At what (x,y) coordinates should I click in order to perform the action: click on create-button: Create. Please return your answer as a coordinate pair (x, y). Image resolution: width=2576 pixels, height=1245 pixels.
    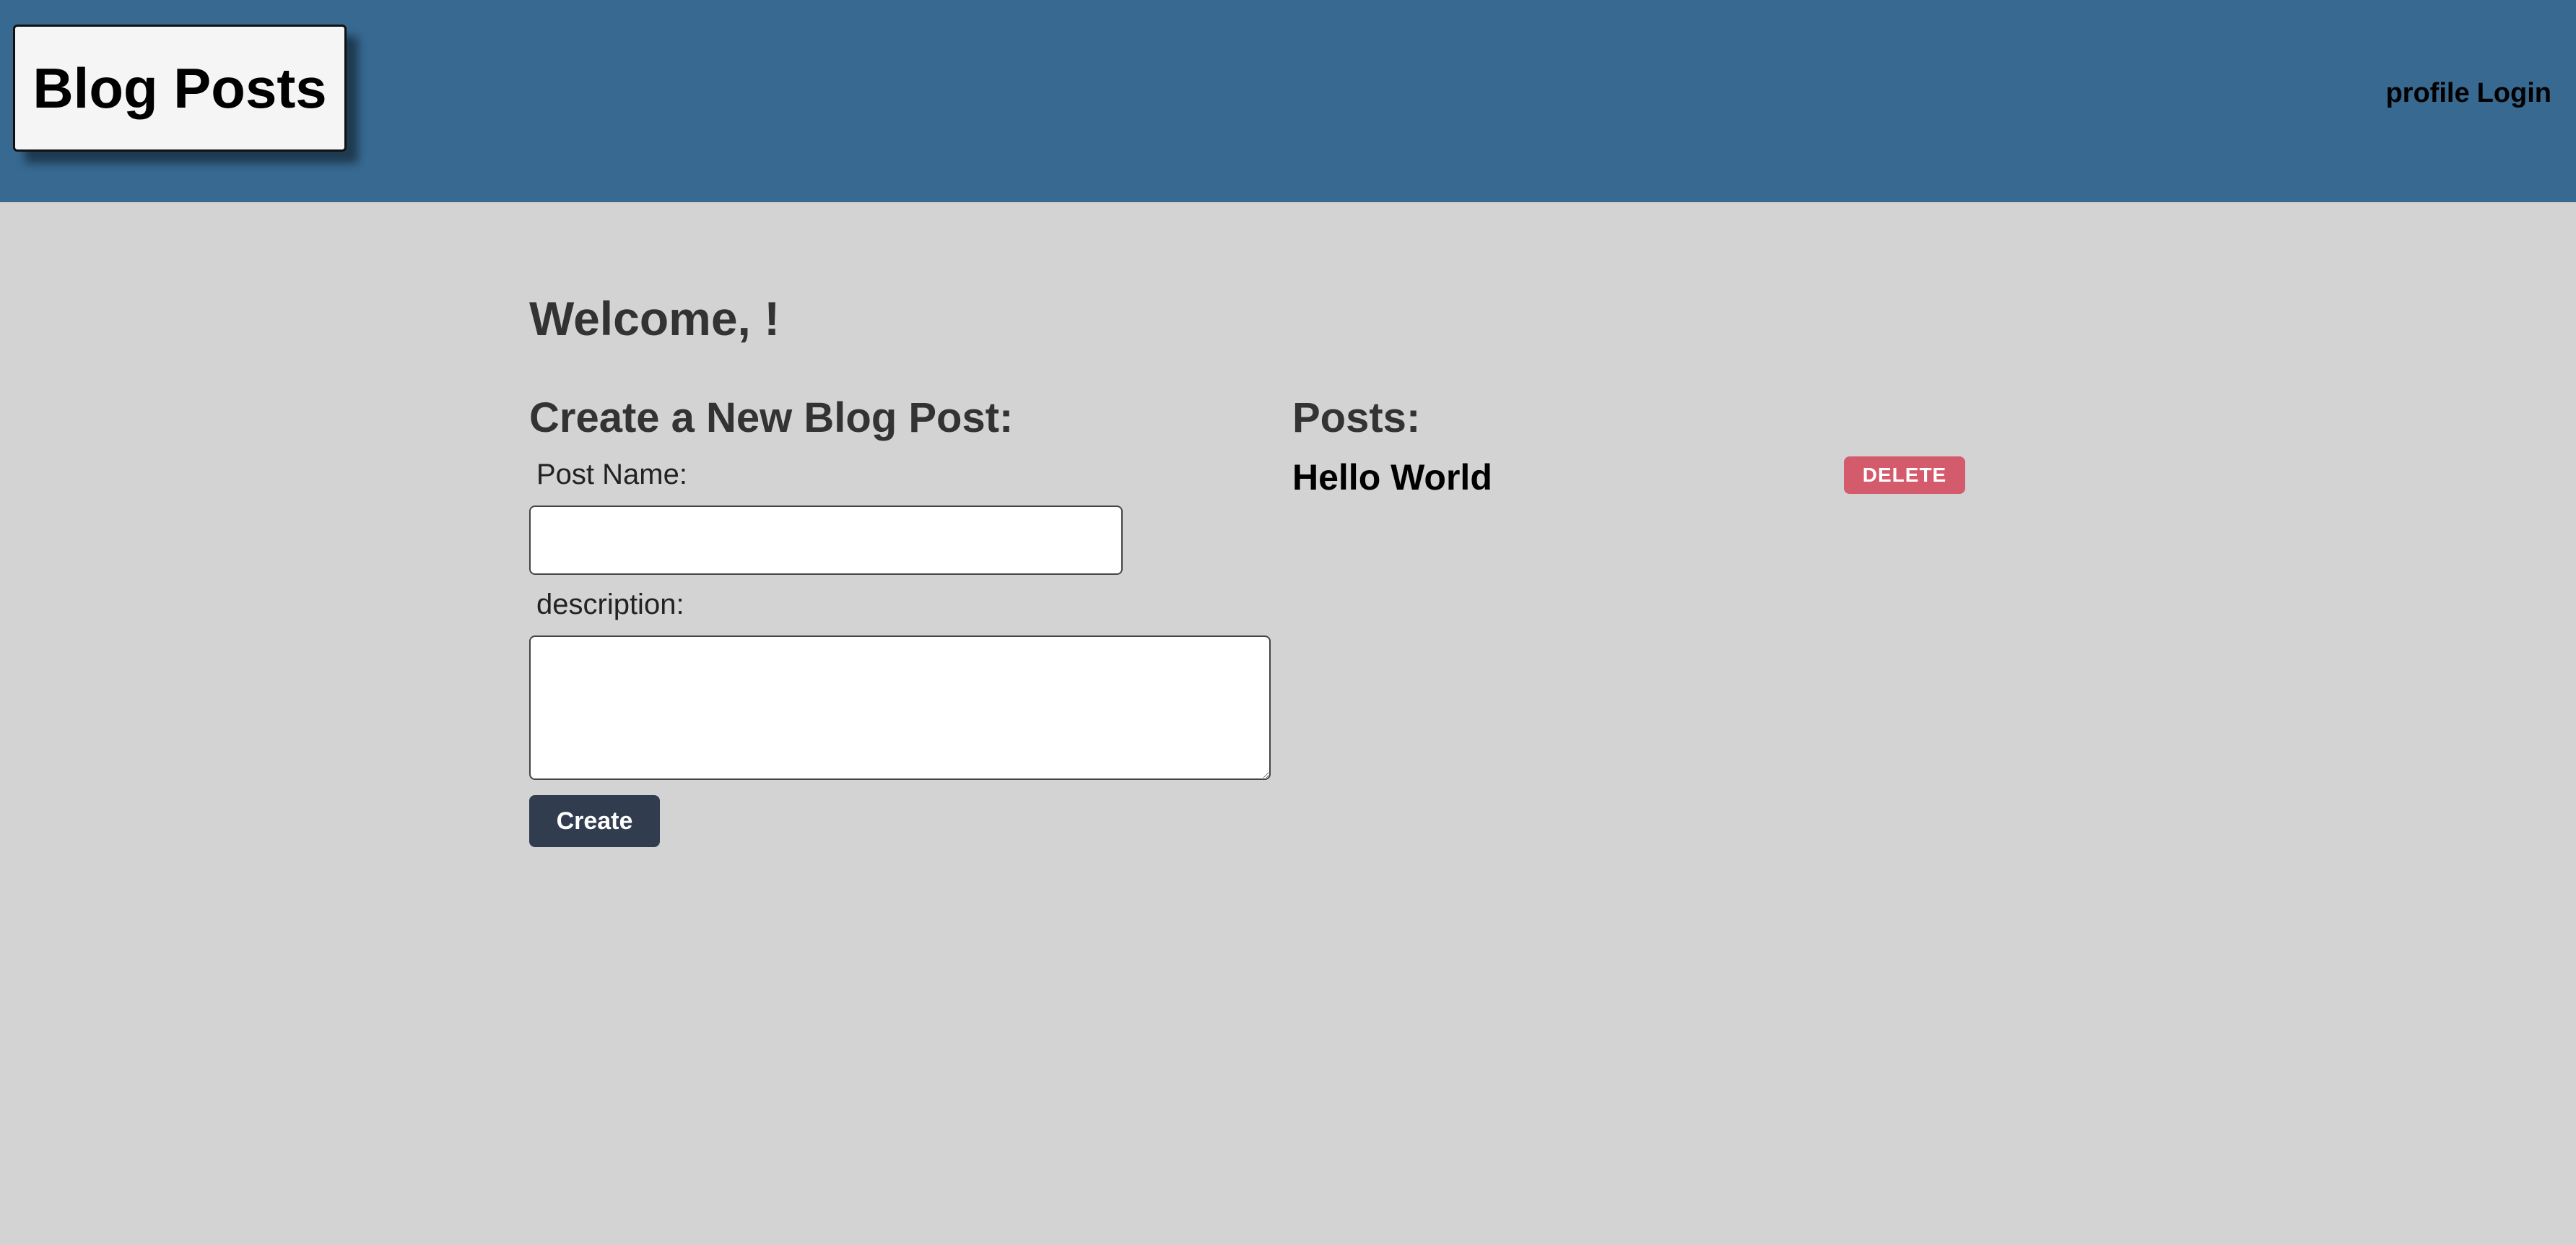
    Looking at the image, I should click on (594, 821).